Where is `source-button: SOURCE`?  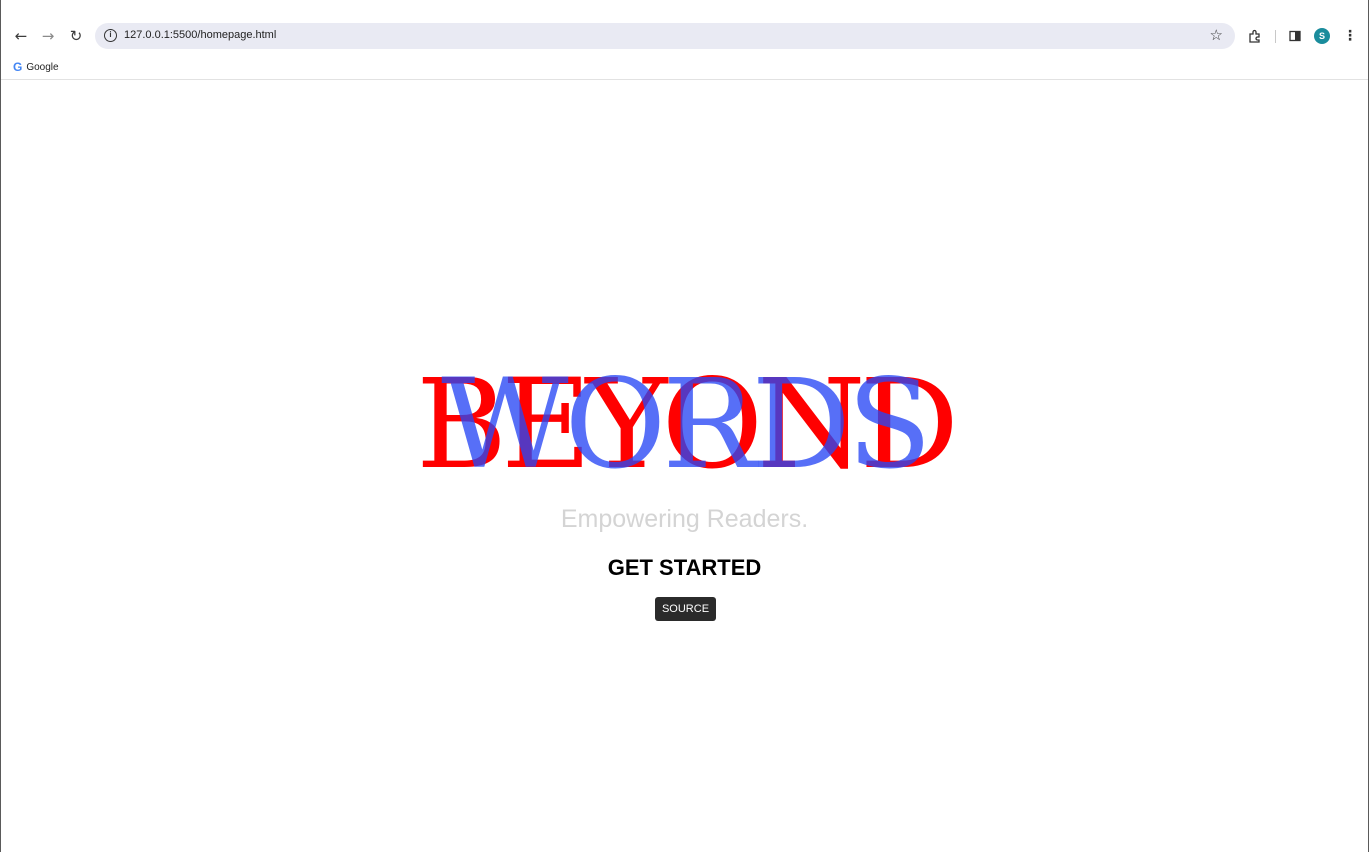
source-button: SOURCE is located at coordinates (685, 609).